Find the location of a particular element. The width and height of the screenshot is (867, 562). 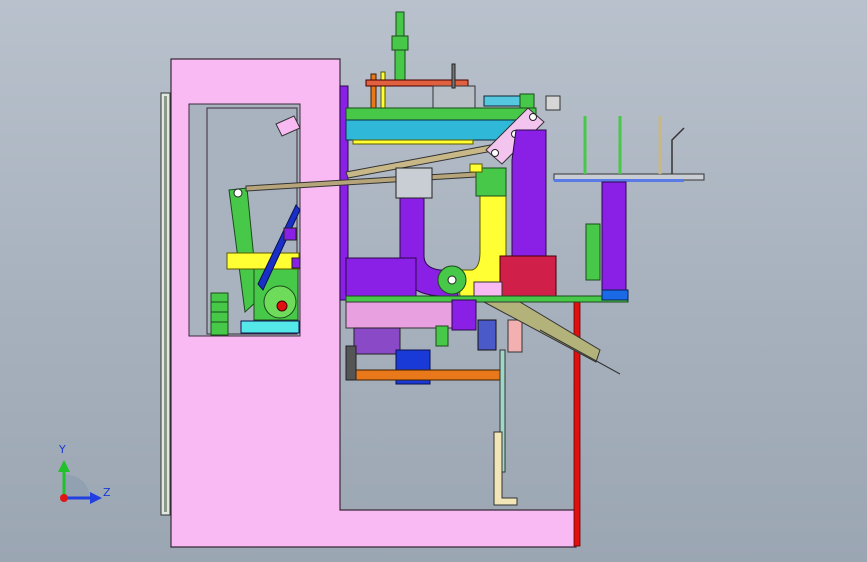

center-gray-block is located at coordinates (414, 183).